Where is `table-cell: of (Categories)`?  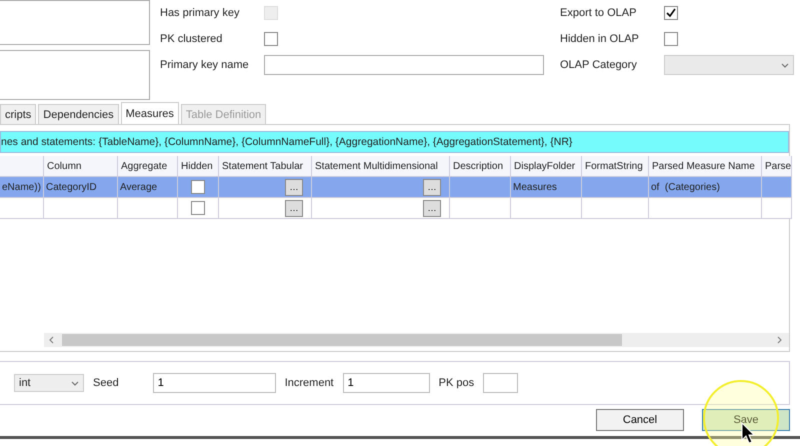 table-cell: of (Categories) is located at coordinates (705, 187).